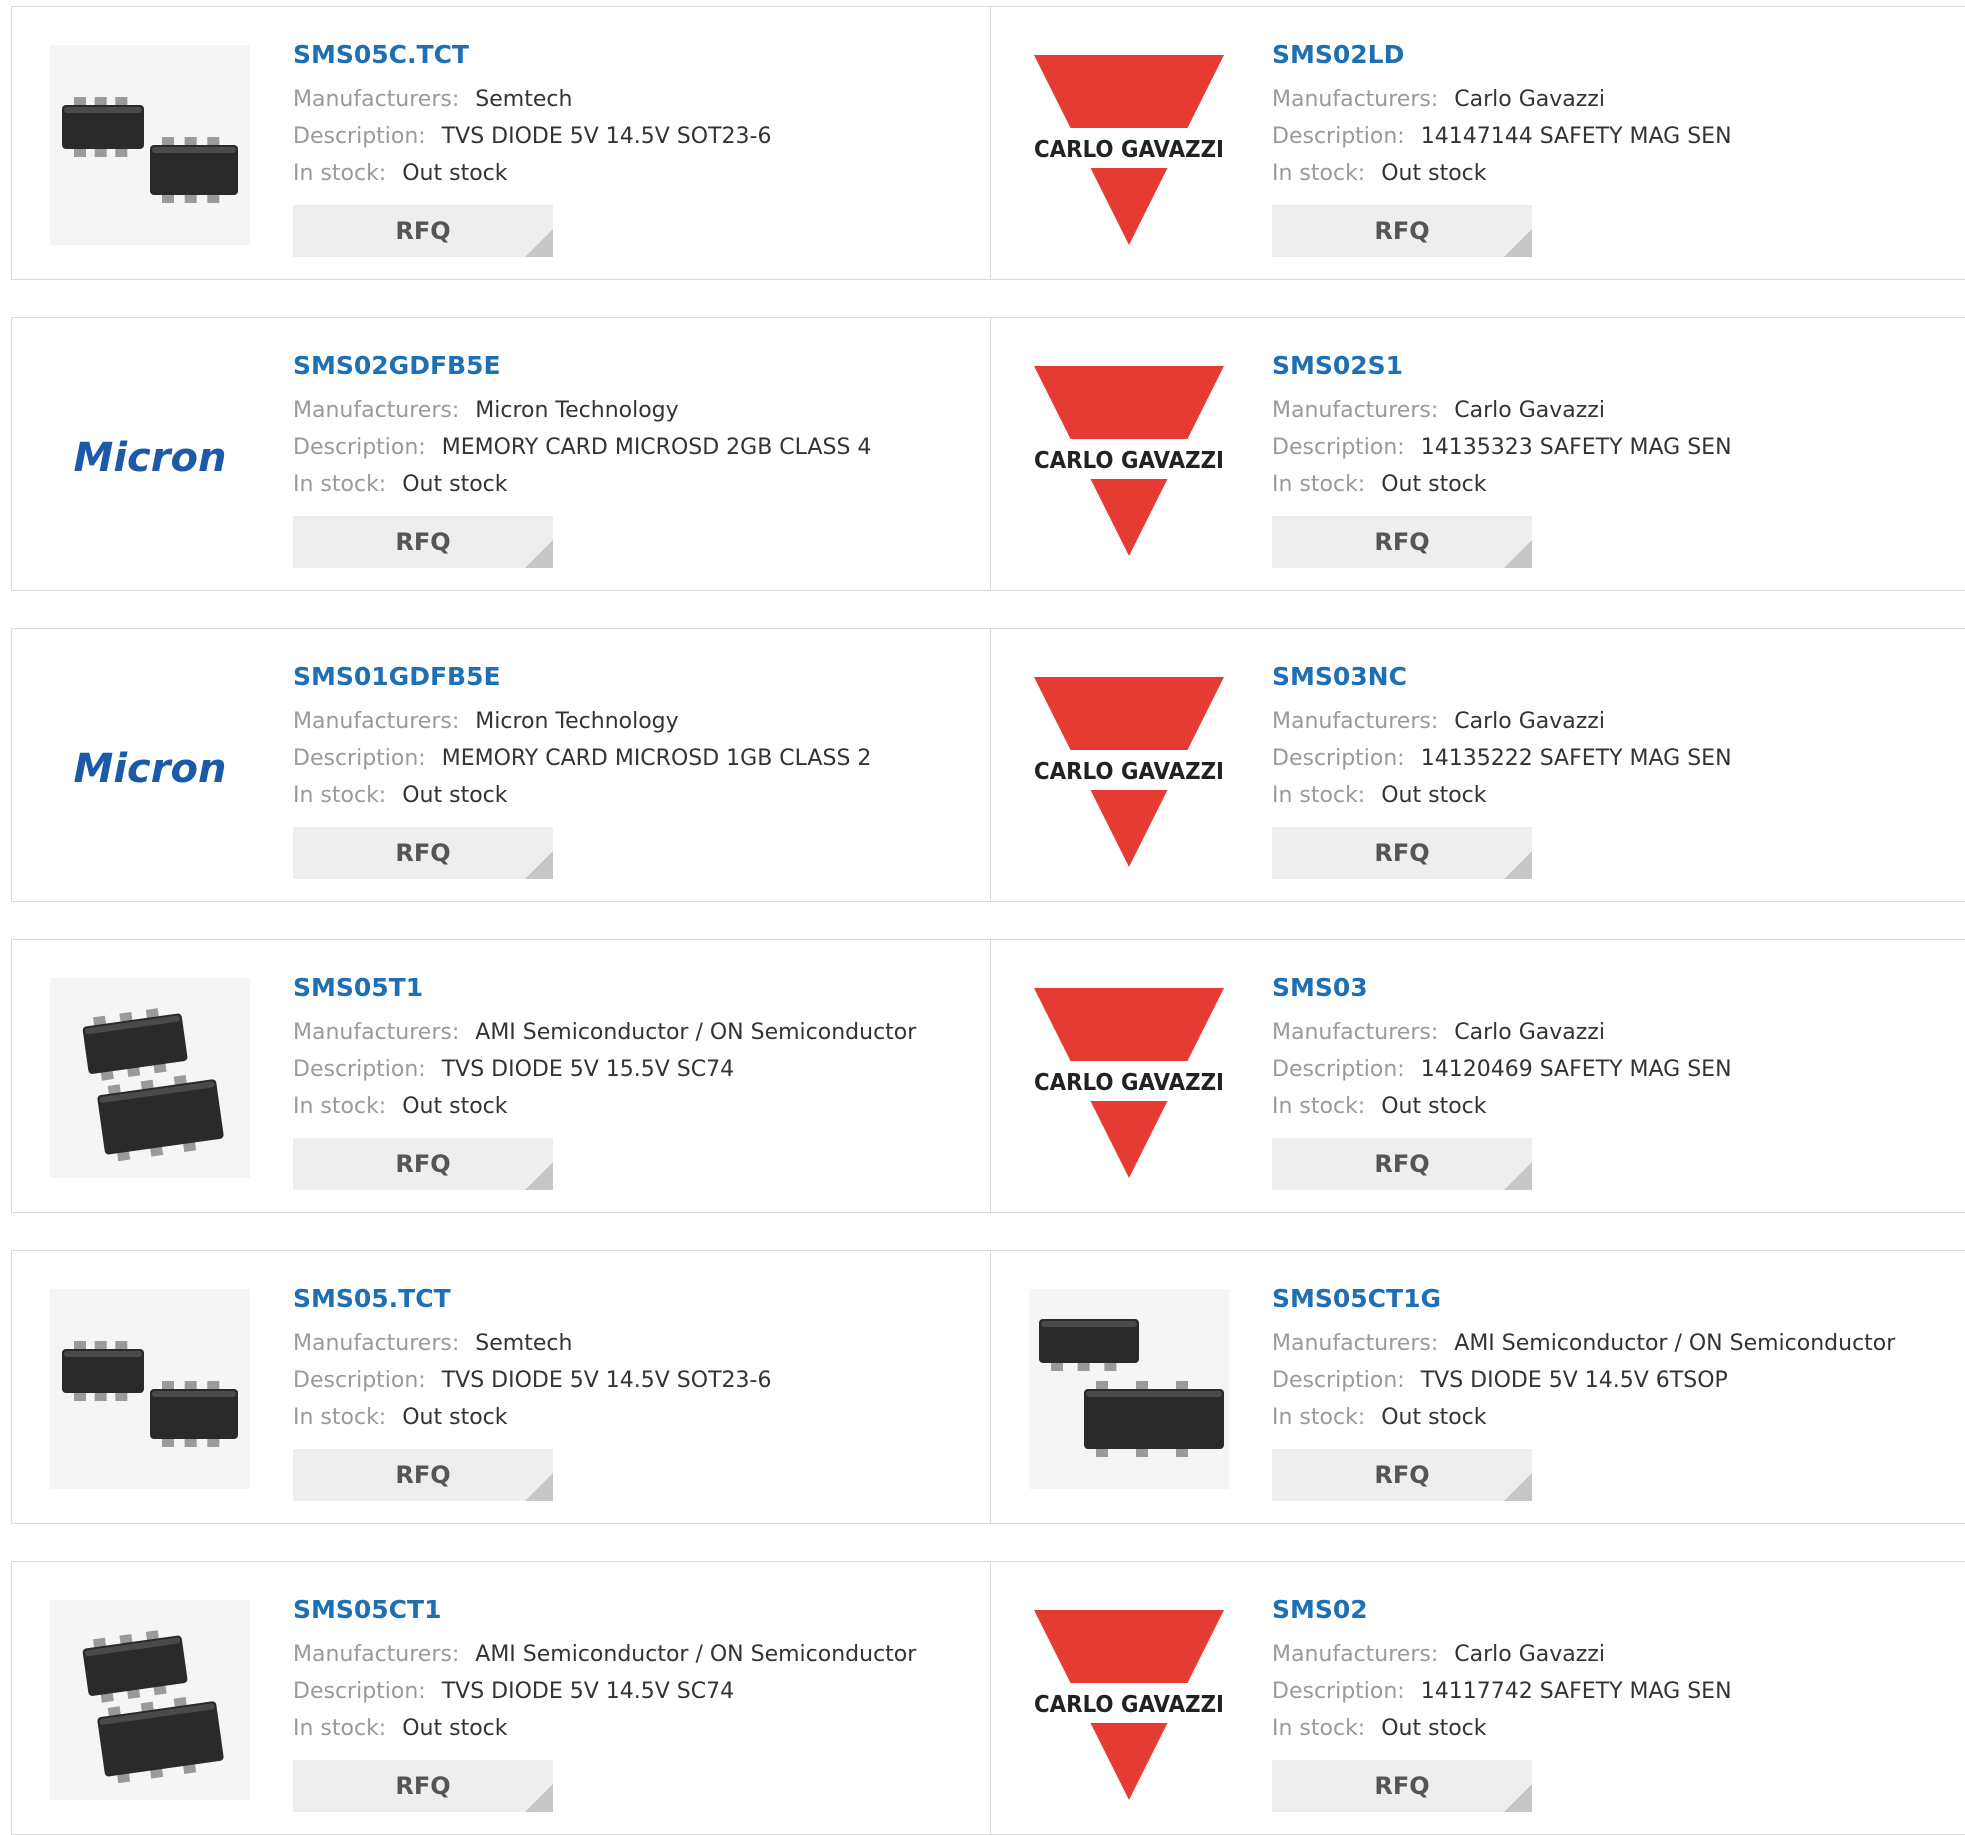 The image size is (1965, 1835). I want to click on description-value: 14135323 SAFETY MAG SEN, so click(1576, 447).